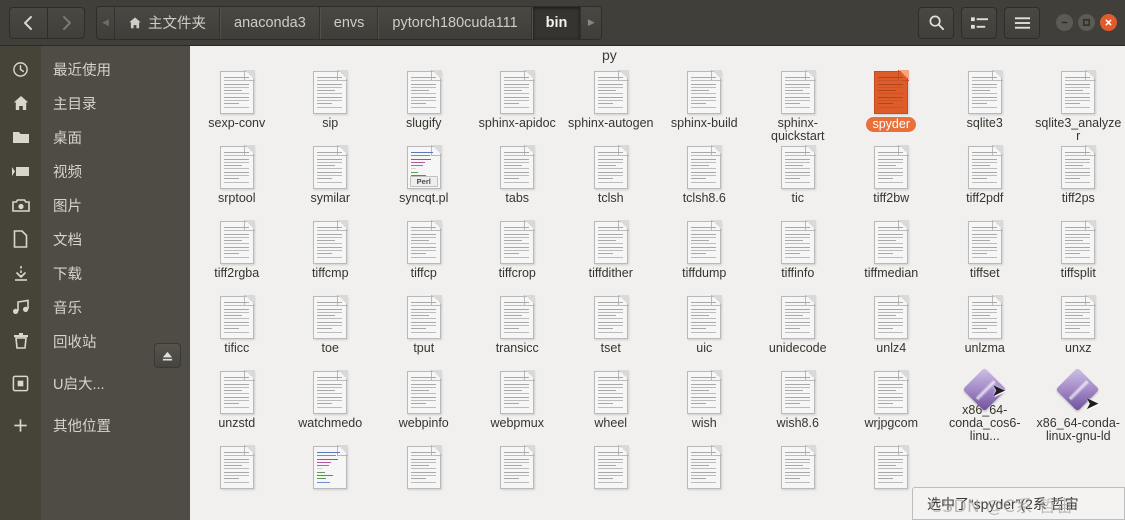 Image resolution: width=1125 pixels, height=520 pixels. I want to click on view-toggle-button, so click(979, 22).